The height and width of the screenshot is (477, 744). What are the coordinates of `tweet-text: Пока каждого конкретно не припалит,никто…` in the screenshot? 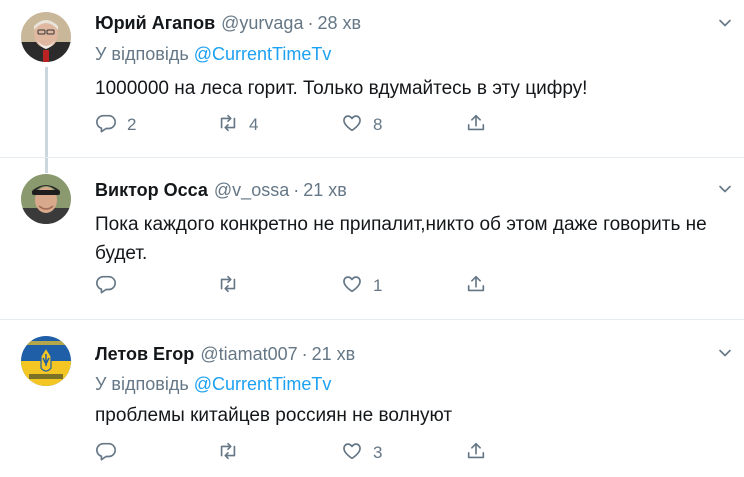 It's located at (401, 239).